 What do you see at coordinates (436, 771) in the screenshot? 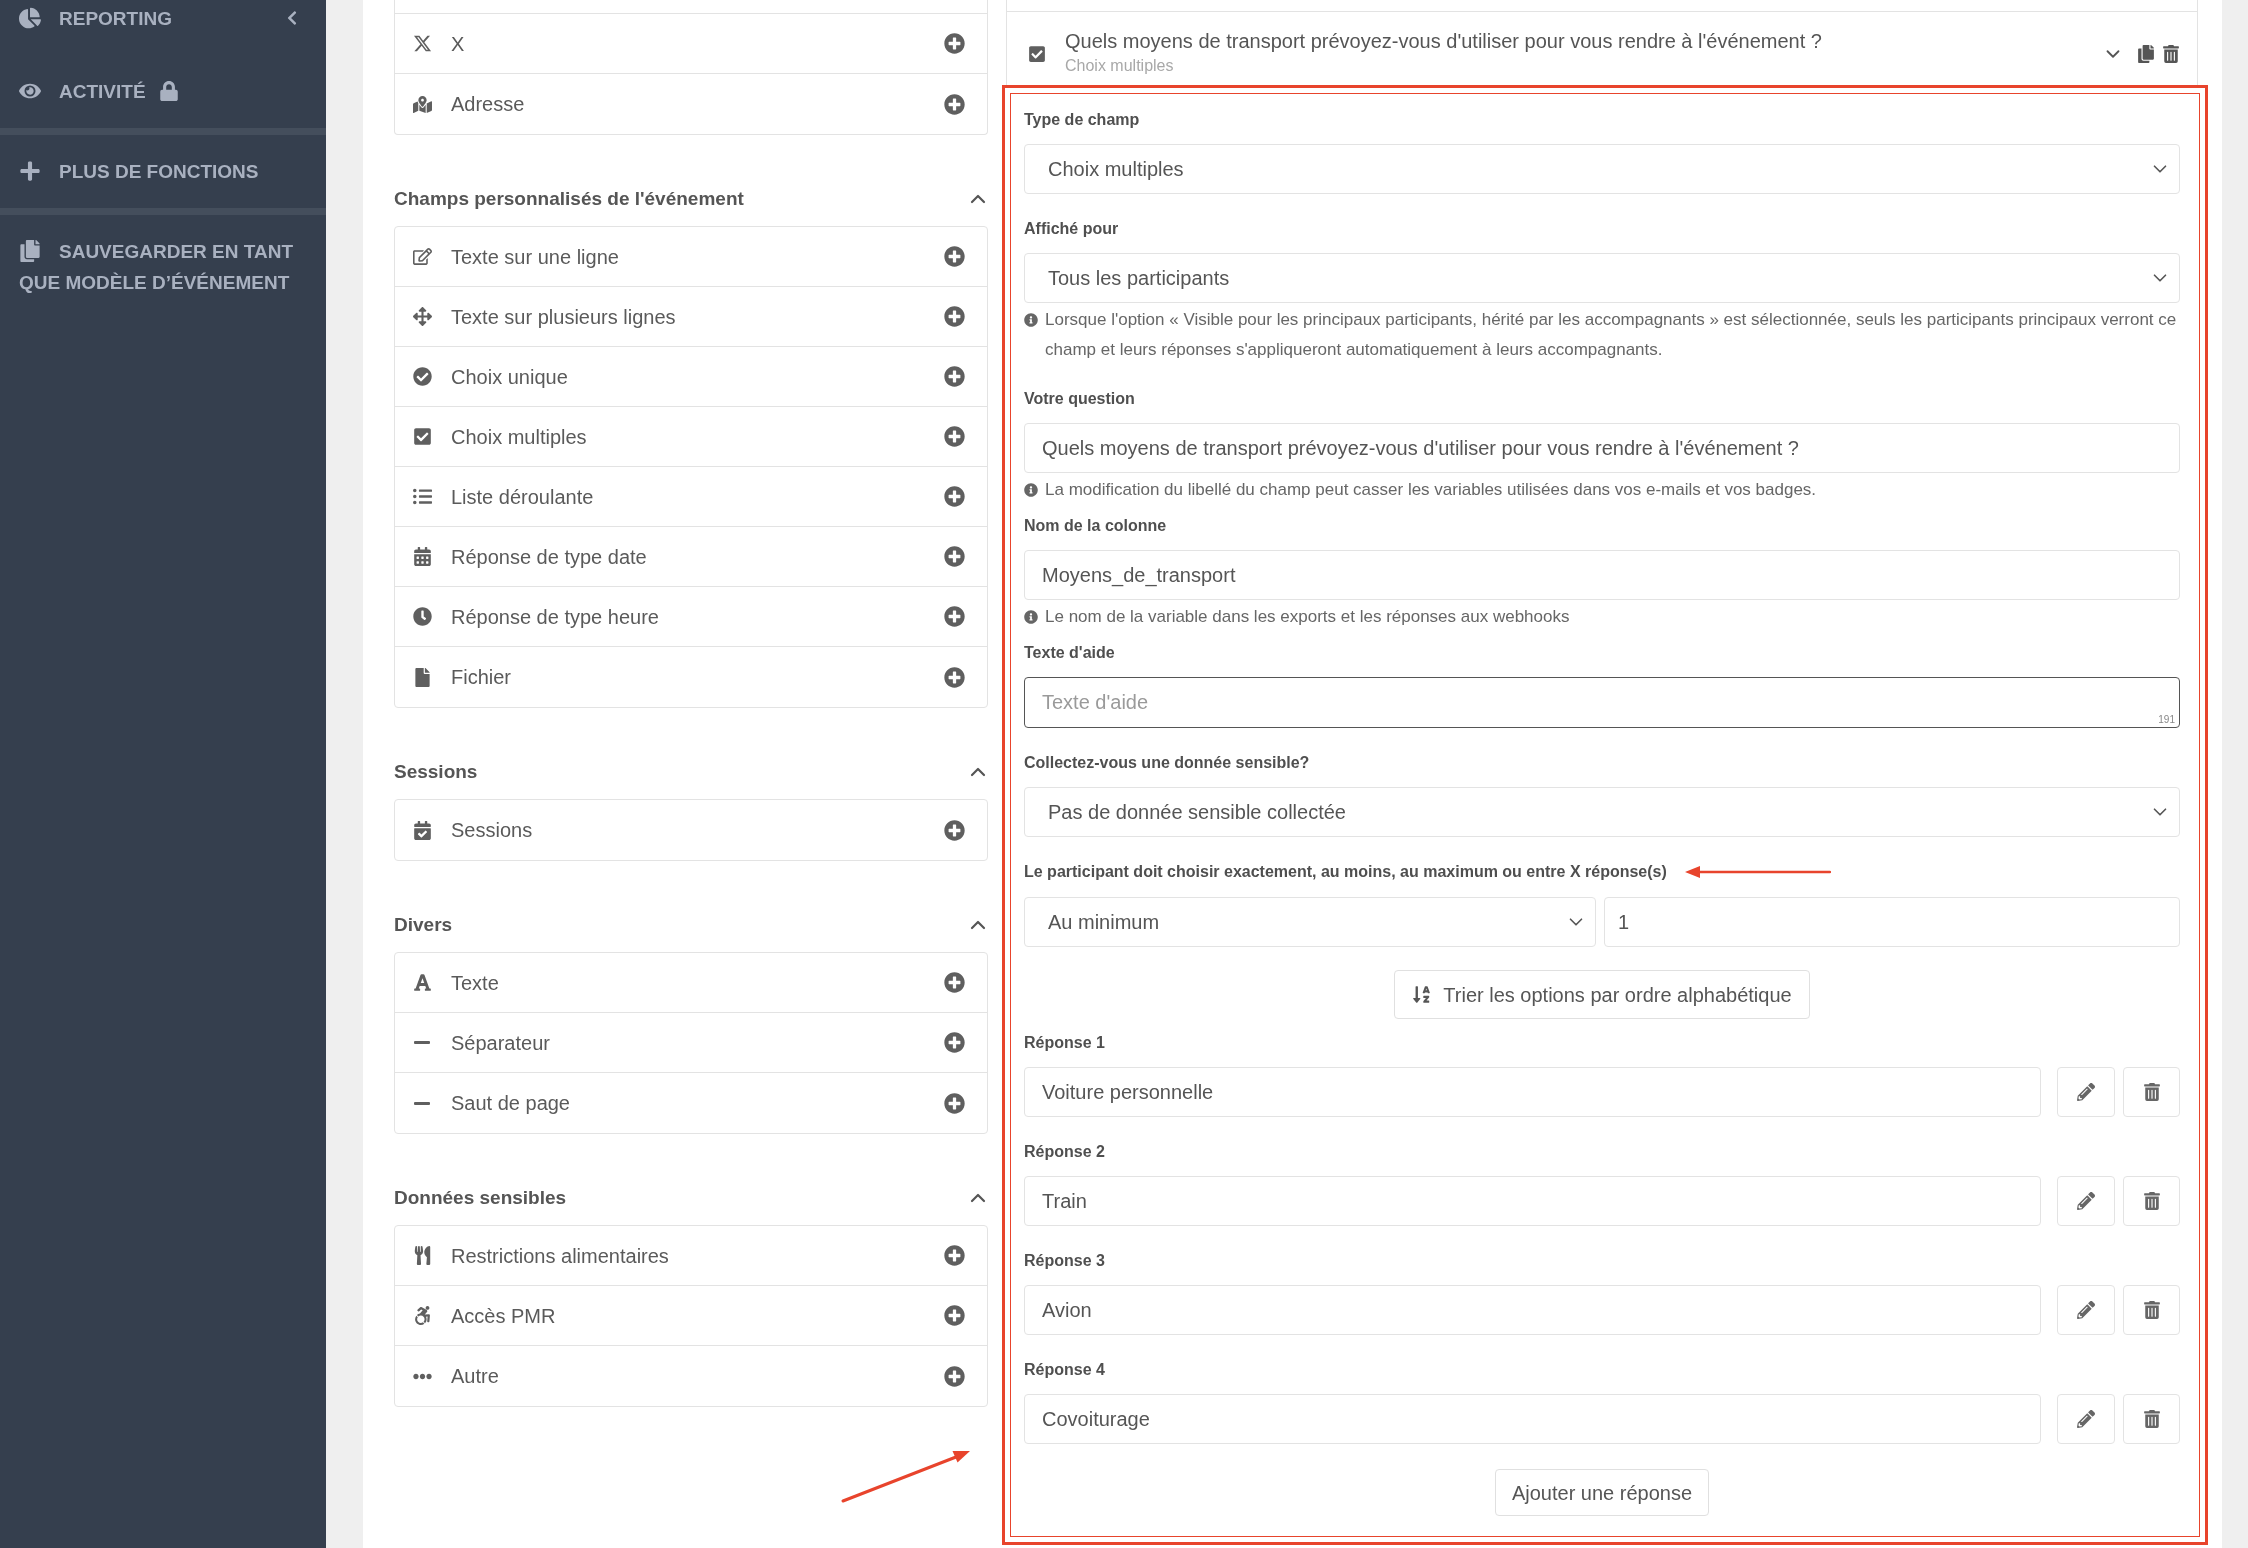
I see `section-heading: Sessions` at bounding box center [436, 771].